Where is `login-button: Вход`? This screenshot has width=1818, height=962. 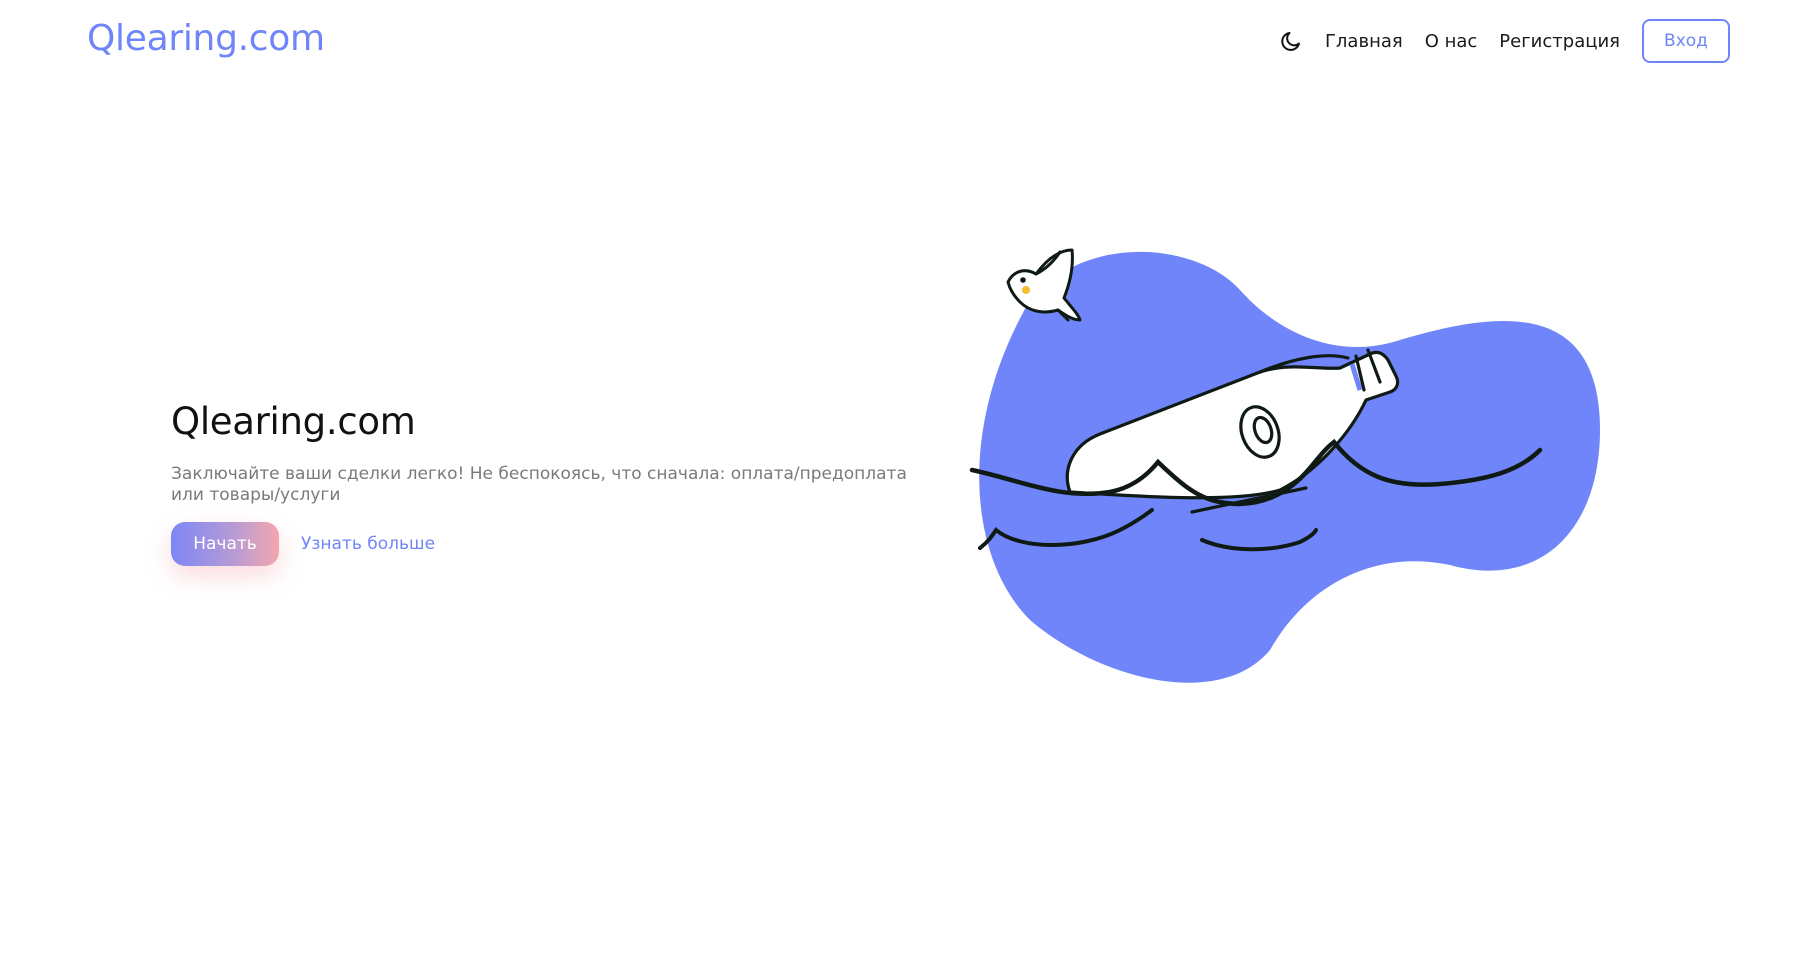 login-button: Вход is located at coordinates (1686, 41).